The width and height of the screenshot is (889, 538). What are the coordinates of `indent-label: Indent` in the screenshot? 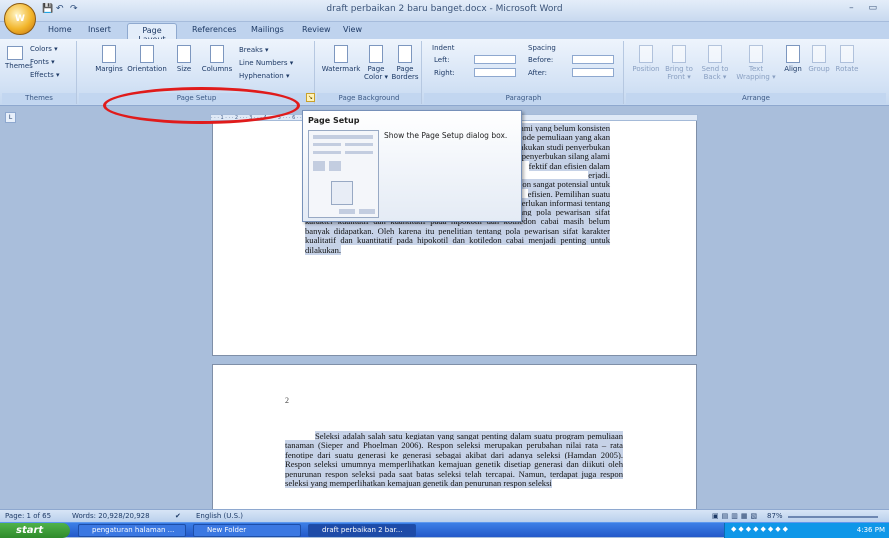 It's located at (443, 48).